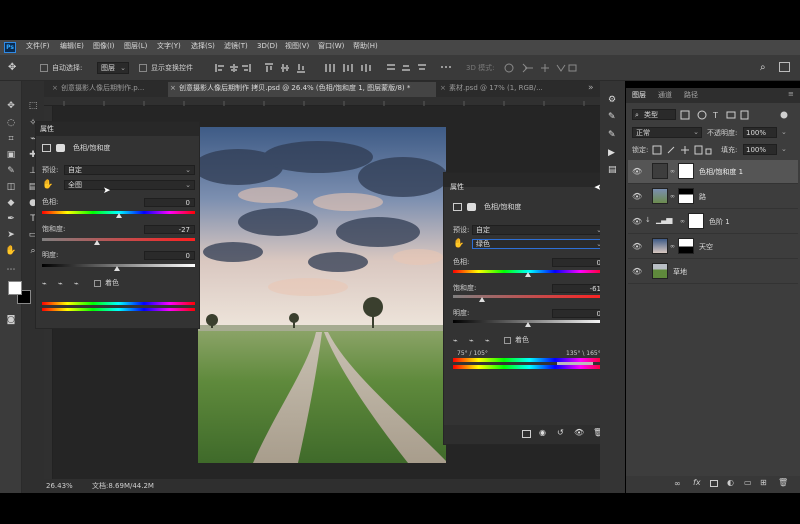 Image resolution: width=800 pixels, height=524 pixels. Describe the element at coordinates (611, 153) in the screenshot. I see `play-icon: ▶` at that location.